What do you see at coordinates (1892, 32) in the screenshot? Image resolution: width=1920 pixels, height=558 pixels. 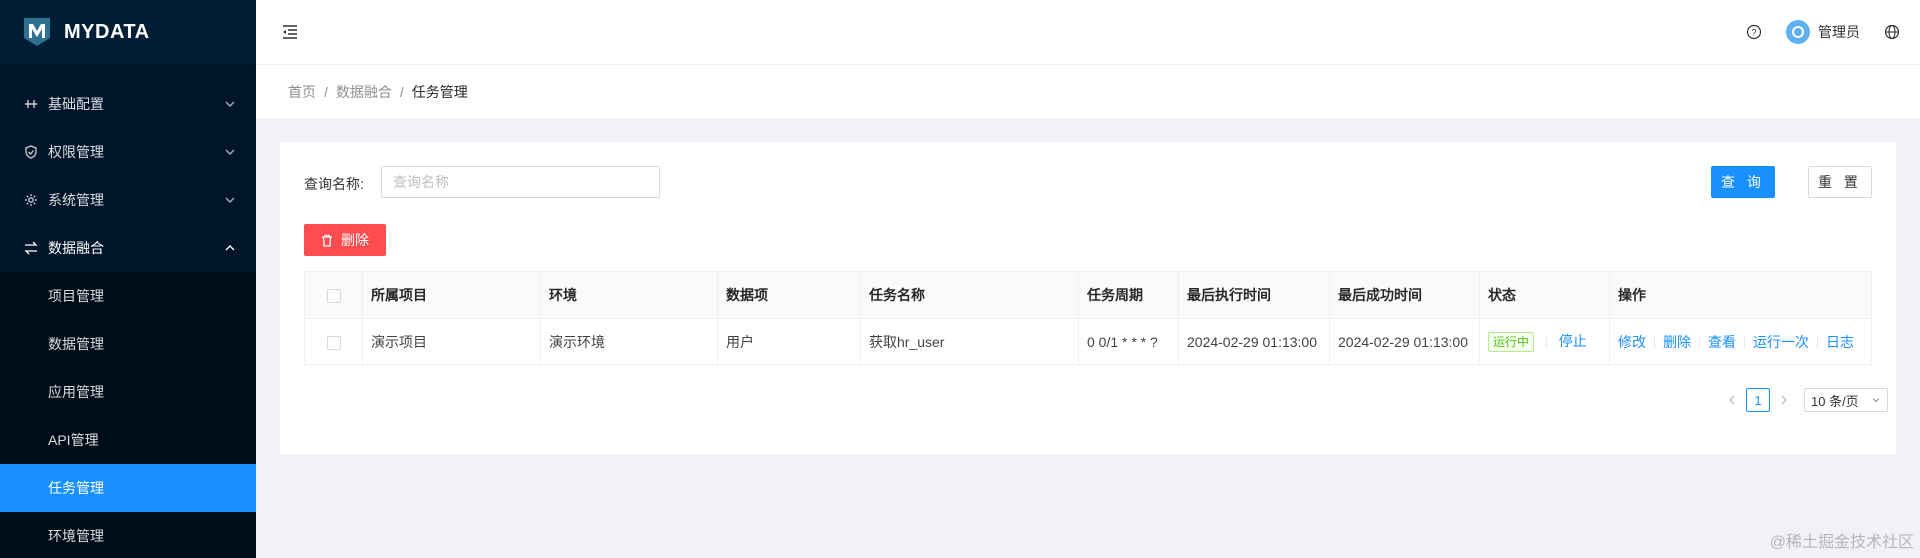 I see `globe-icon` at bounding box center [1892, 32].